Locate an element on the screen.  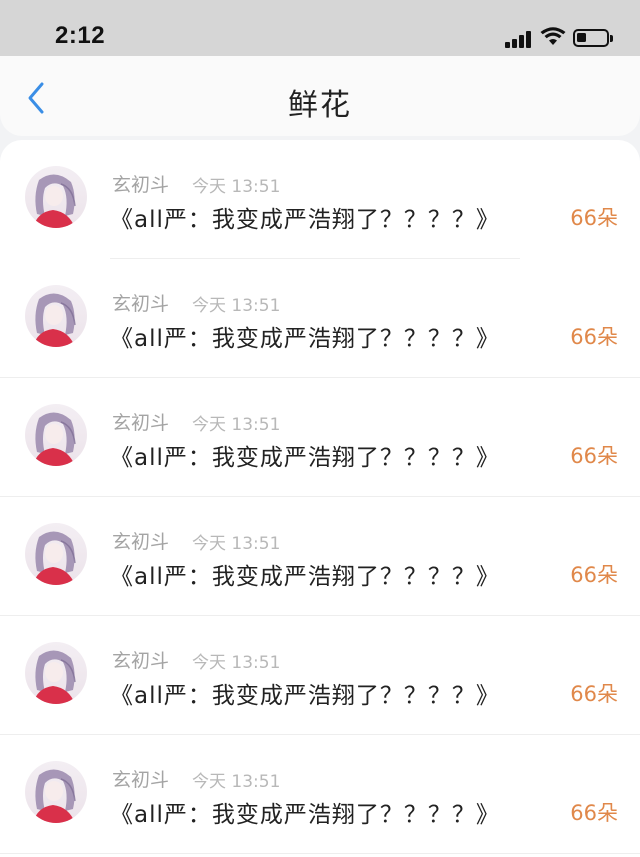
status-bar: 2:12 is located at coordinates (320, 28).